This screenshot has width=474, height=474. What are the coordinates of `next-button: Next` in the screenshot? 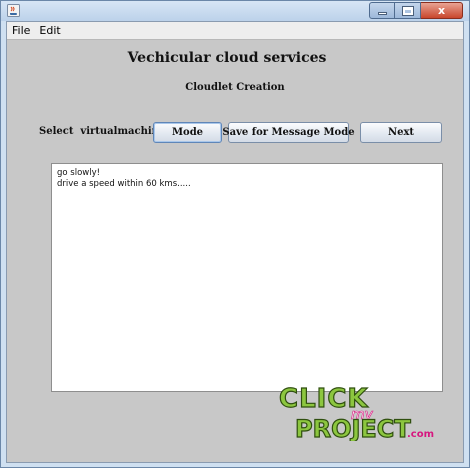 It's located at (401, 132).